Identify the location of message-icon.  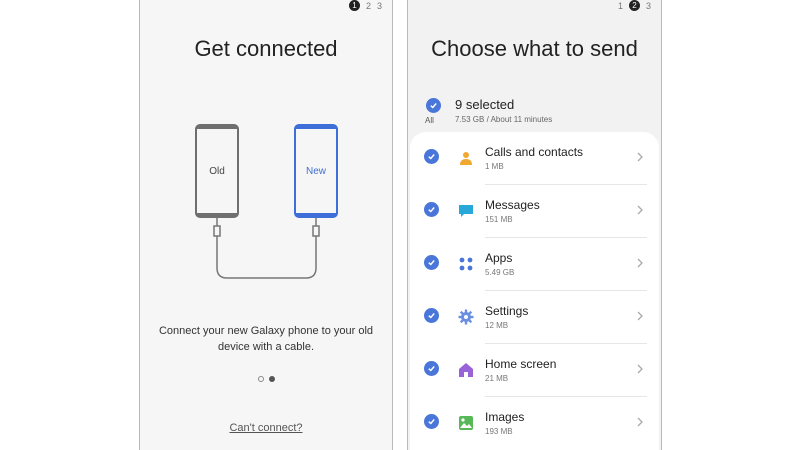
(466, 211).